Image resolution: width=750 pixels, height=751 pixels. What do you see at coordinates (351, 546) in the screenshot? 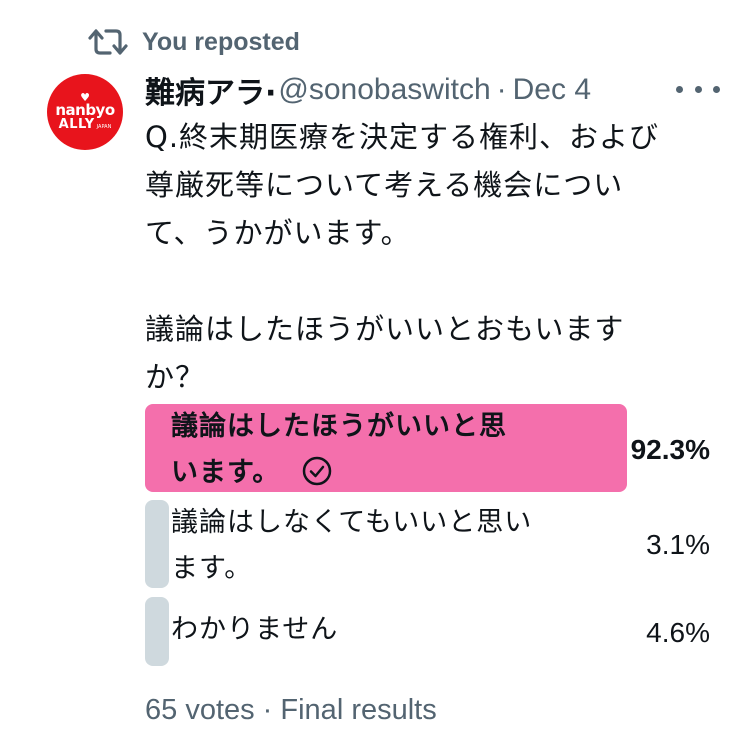
I see `poll-option-label: 議論はしなくてもいいと思い ます。` at bounding box center [351, 546].